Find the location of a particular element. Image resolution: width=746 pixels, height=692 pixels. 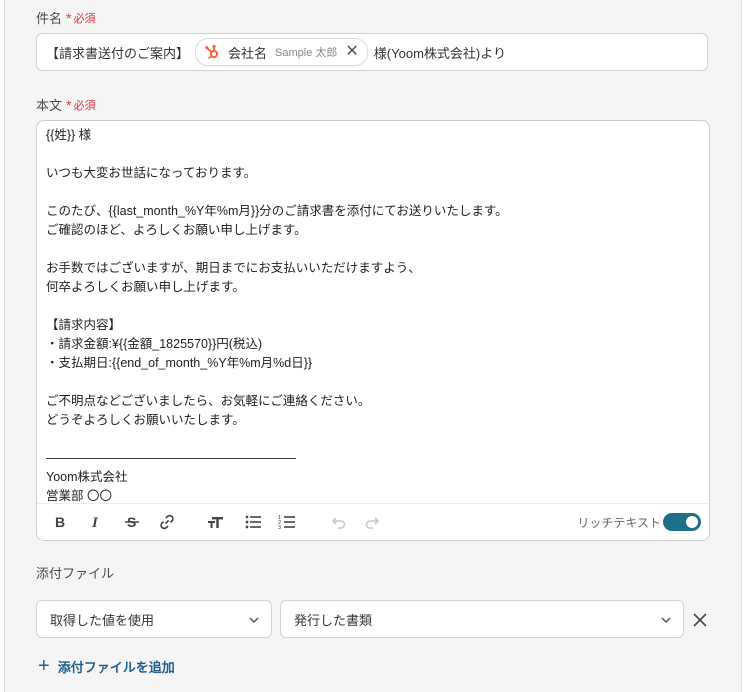

italic-icon: I is located at coordinates (96, 522).